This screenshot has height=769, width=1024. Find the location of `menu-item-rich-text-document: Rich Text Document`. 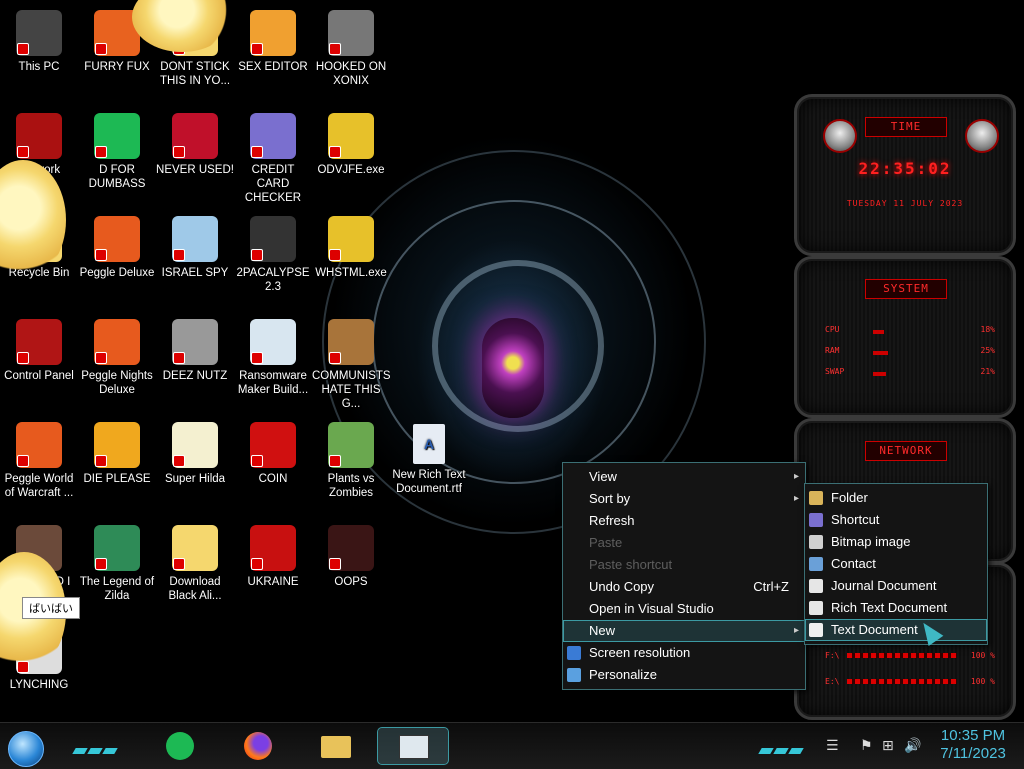

menu-item-rich-text-document: Rich Text Document is located at coordinates (896, 608).